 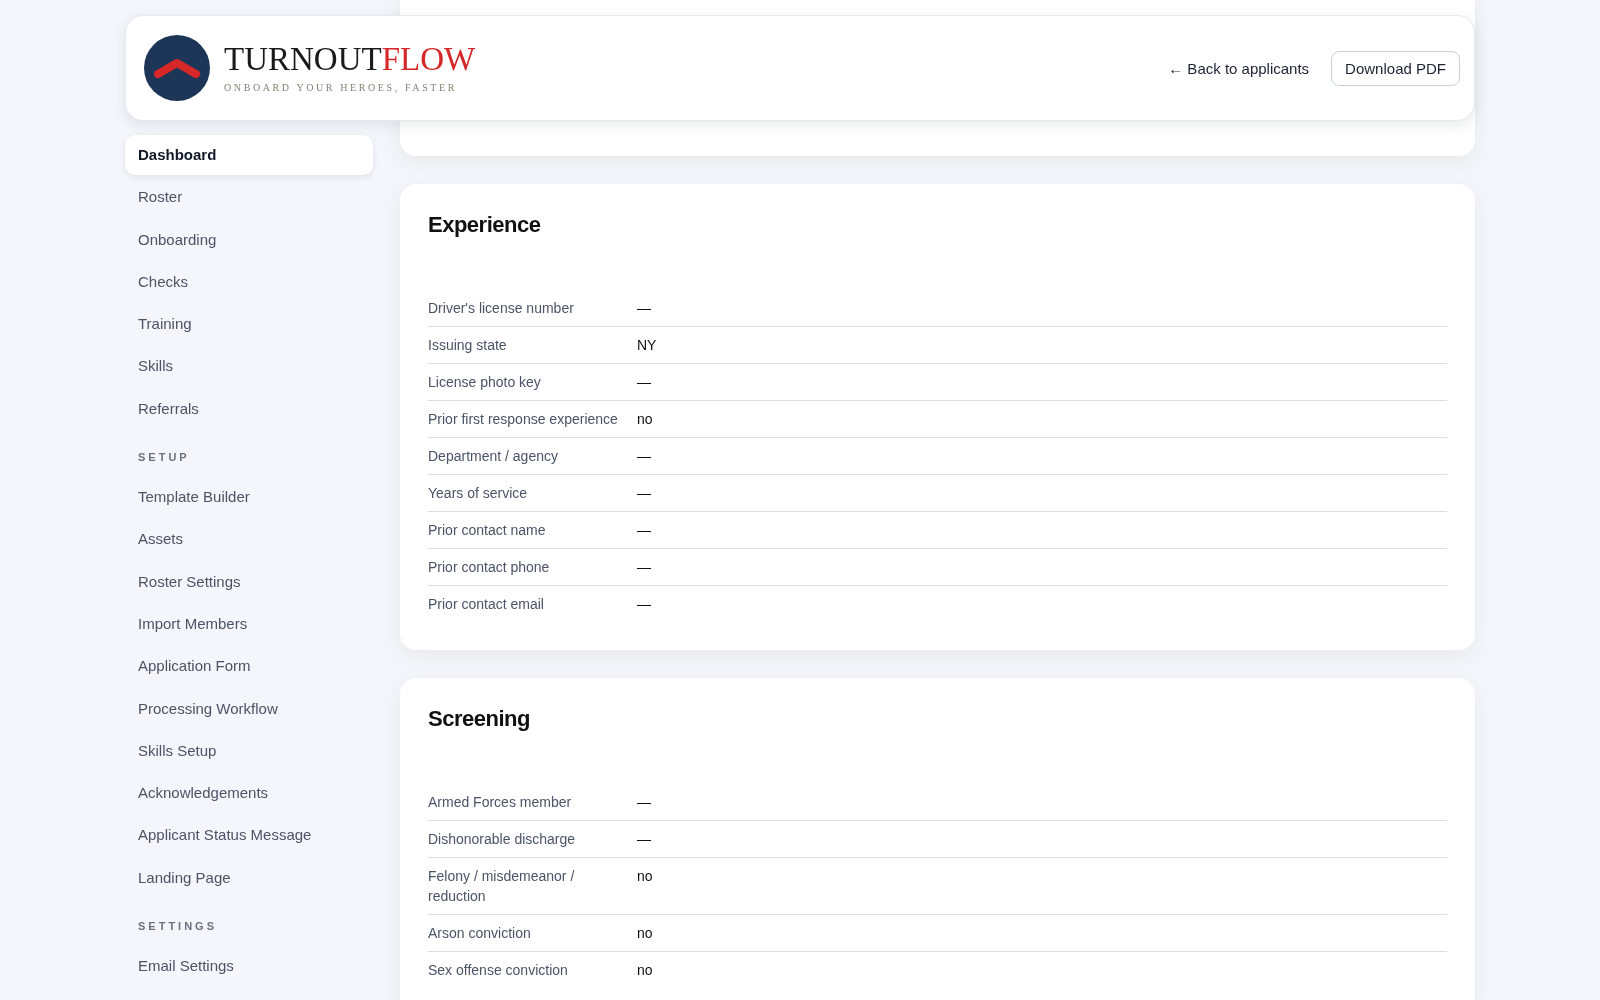 What do you see at coordinates (164, 457) in the screenshot?
I see `nav-section-heading: SETUP` at bounding box center [164, 457].